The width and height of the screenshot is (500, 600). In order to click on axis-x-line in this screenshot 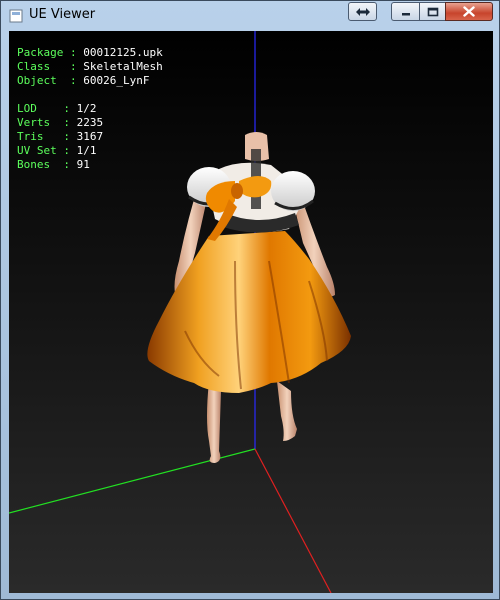, I will do `click(293, 520)`.